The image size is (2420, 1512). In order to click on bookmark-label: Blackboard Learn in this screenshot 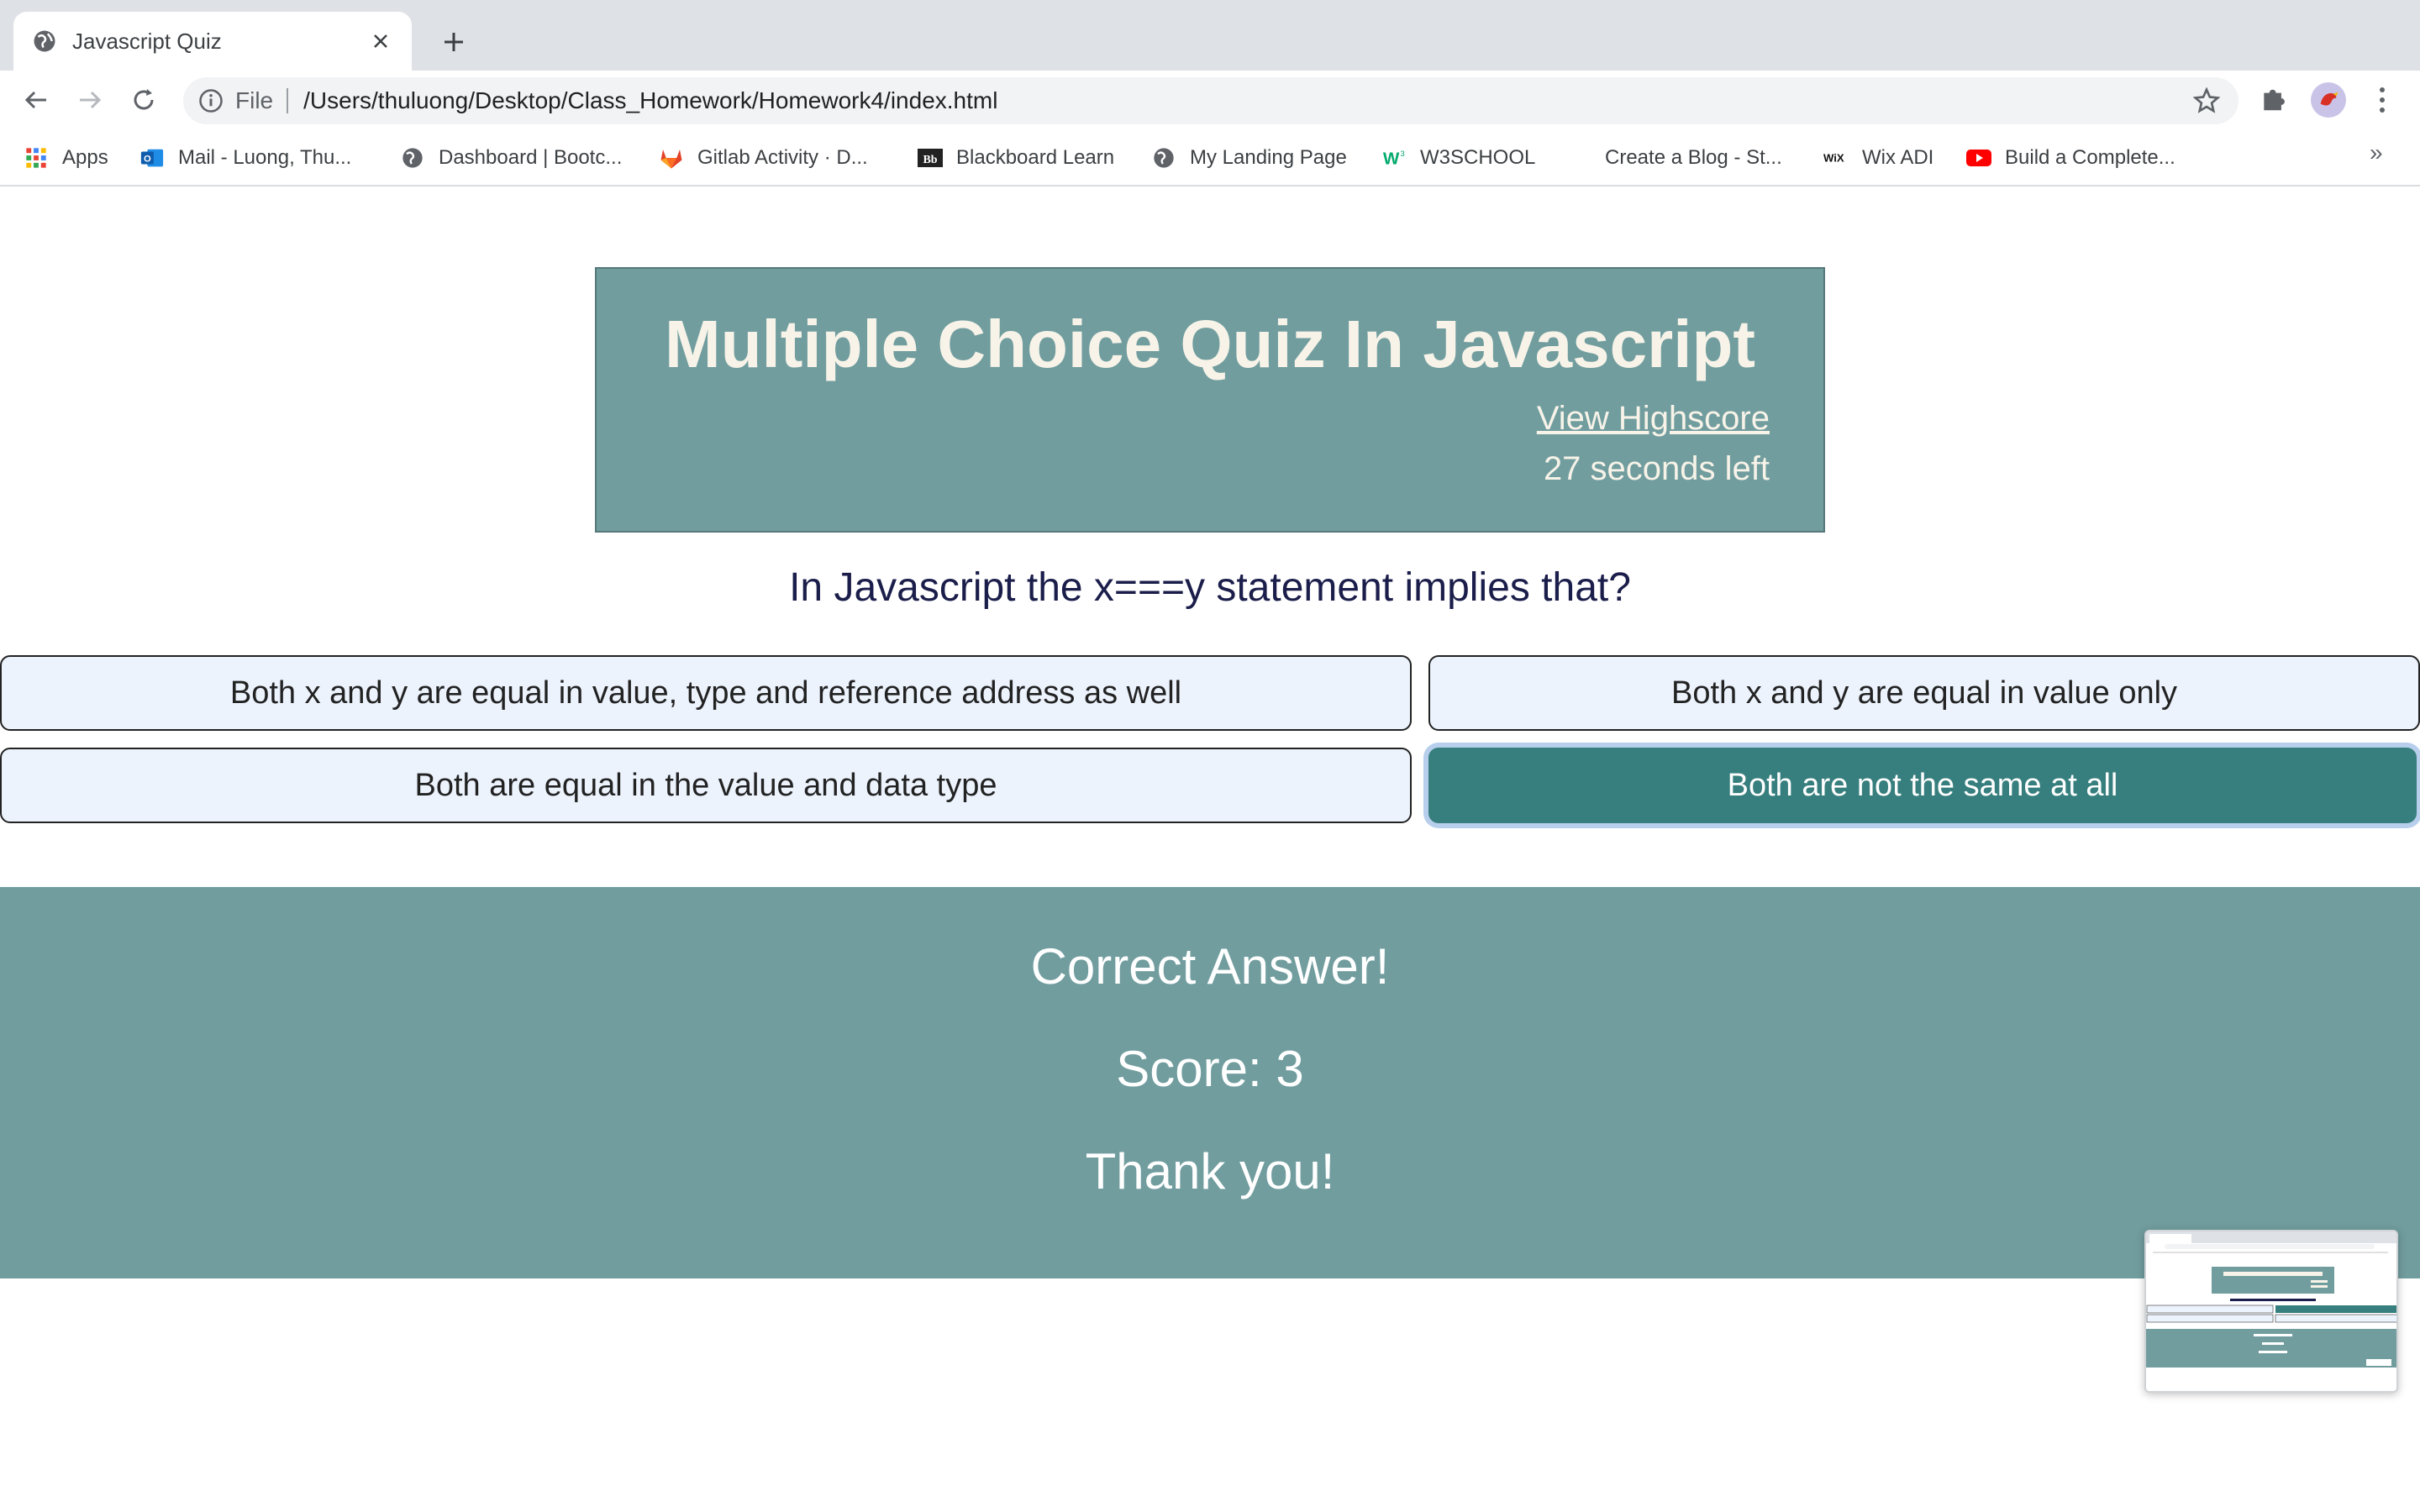, I will do `click(1035, 157)`.